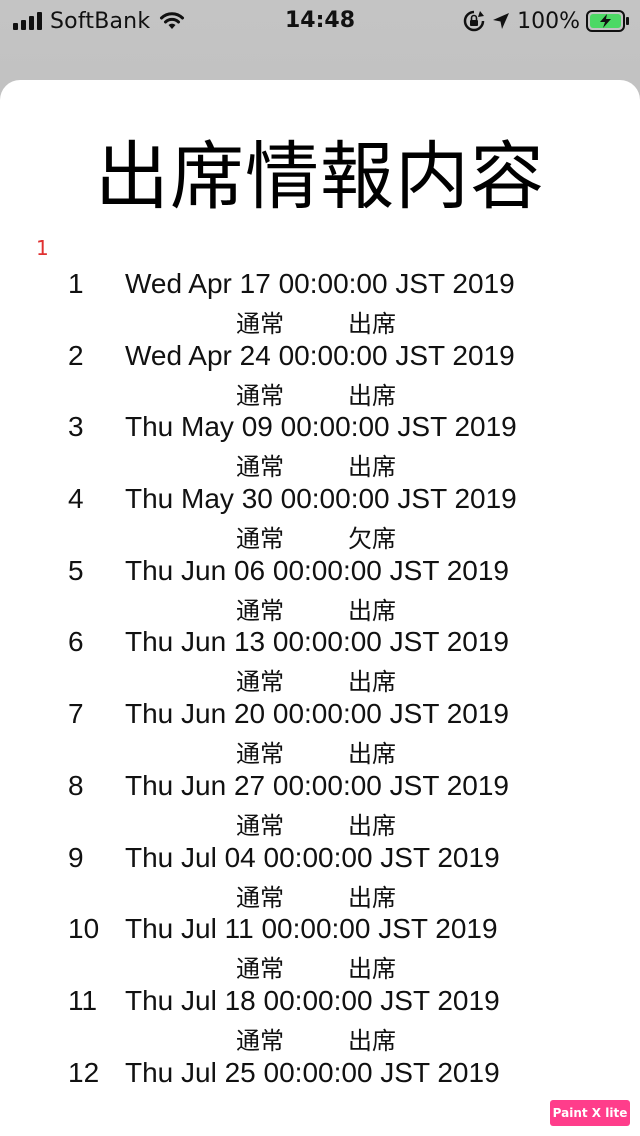 This screenshot has height=1136, width=640. Describe the element at coordinates (312, 1072) in the screenshot. I see `record-date: Thu Jul 25 00:00:00 JST 2019` at that location.